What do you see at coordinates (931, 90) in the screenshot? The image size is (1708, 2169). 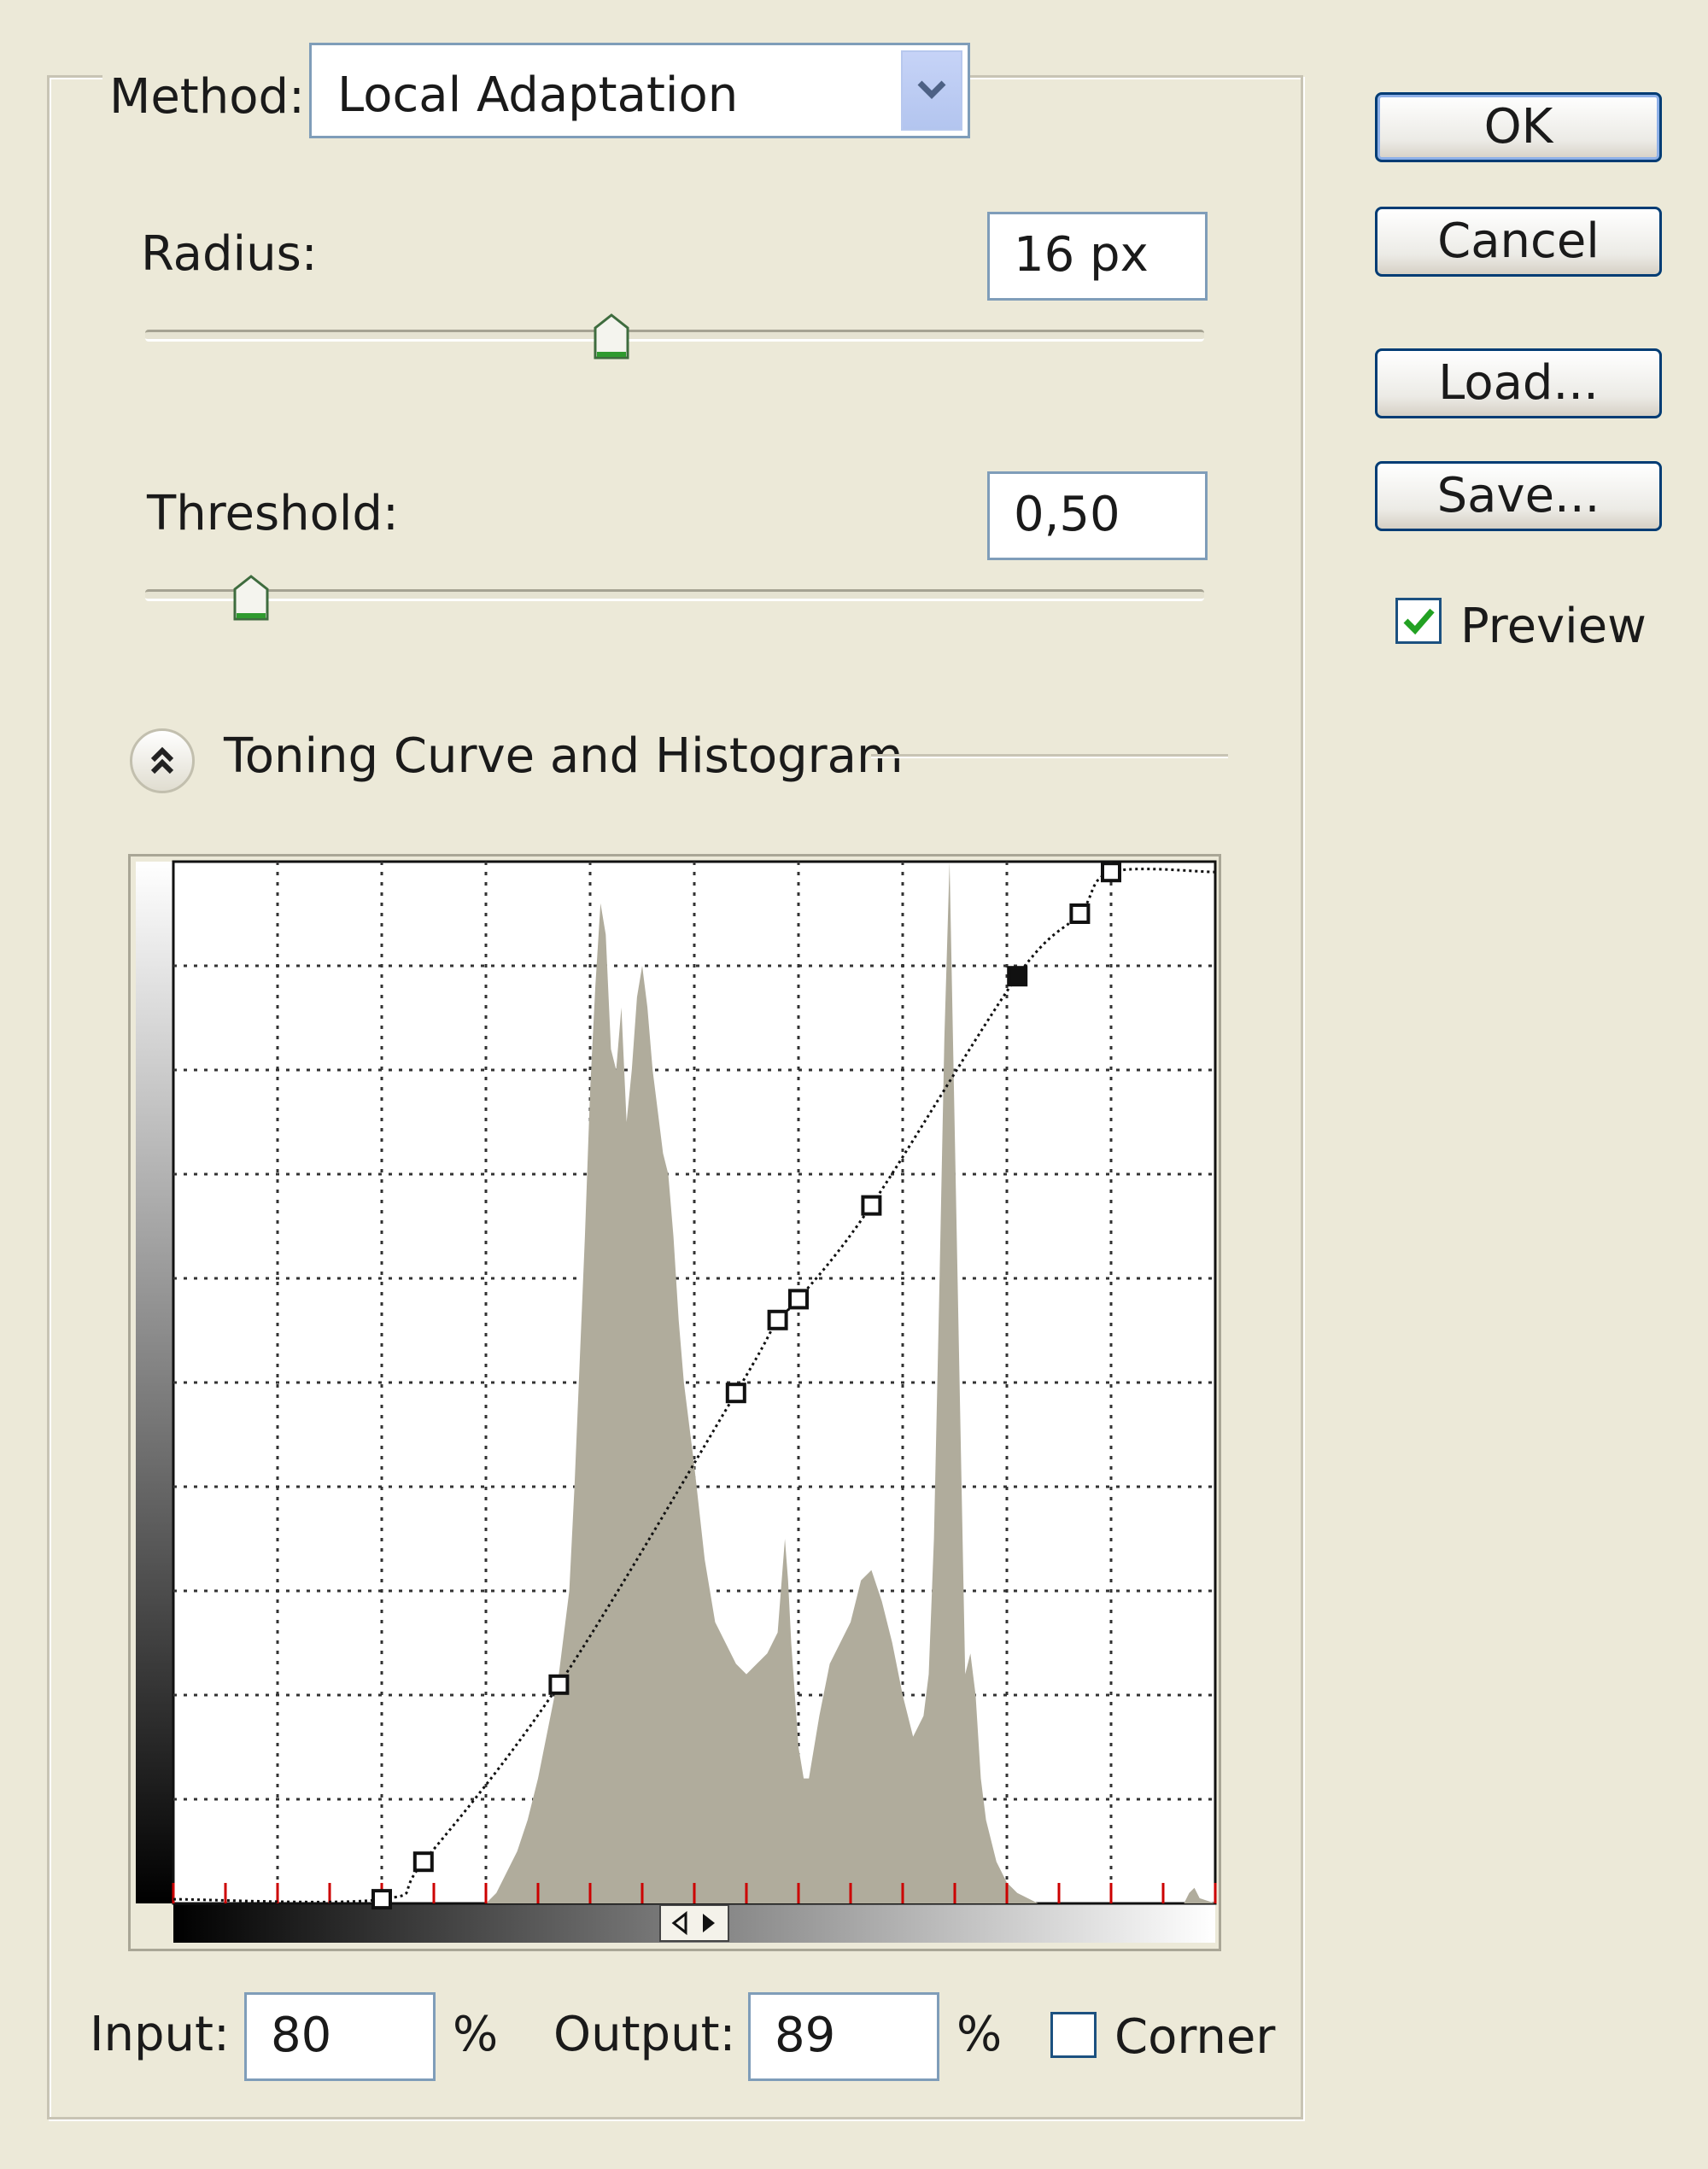 I see `chevron-down-icon` at bounding box center [931, 90].